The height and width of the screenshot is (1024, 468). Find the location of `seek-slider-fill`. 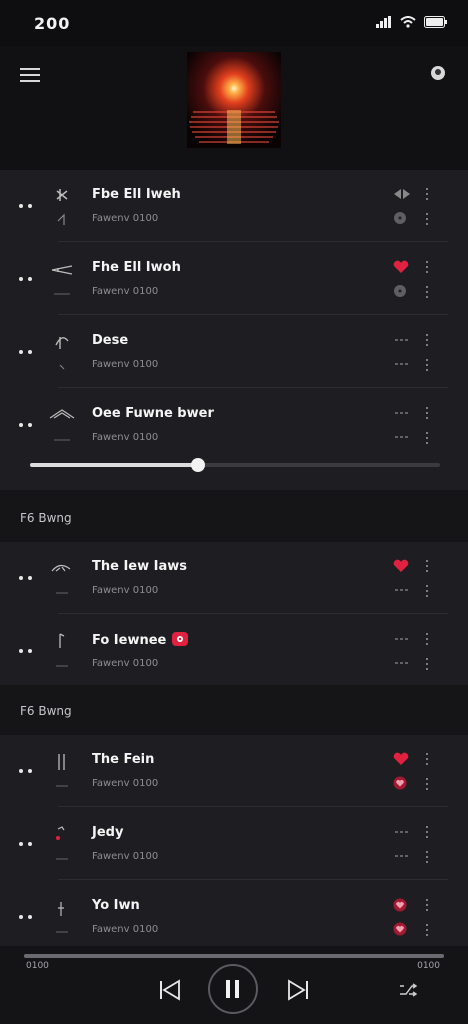

seek-slider-fill is located at coordinates (114, 465).